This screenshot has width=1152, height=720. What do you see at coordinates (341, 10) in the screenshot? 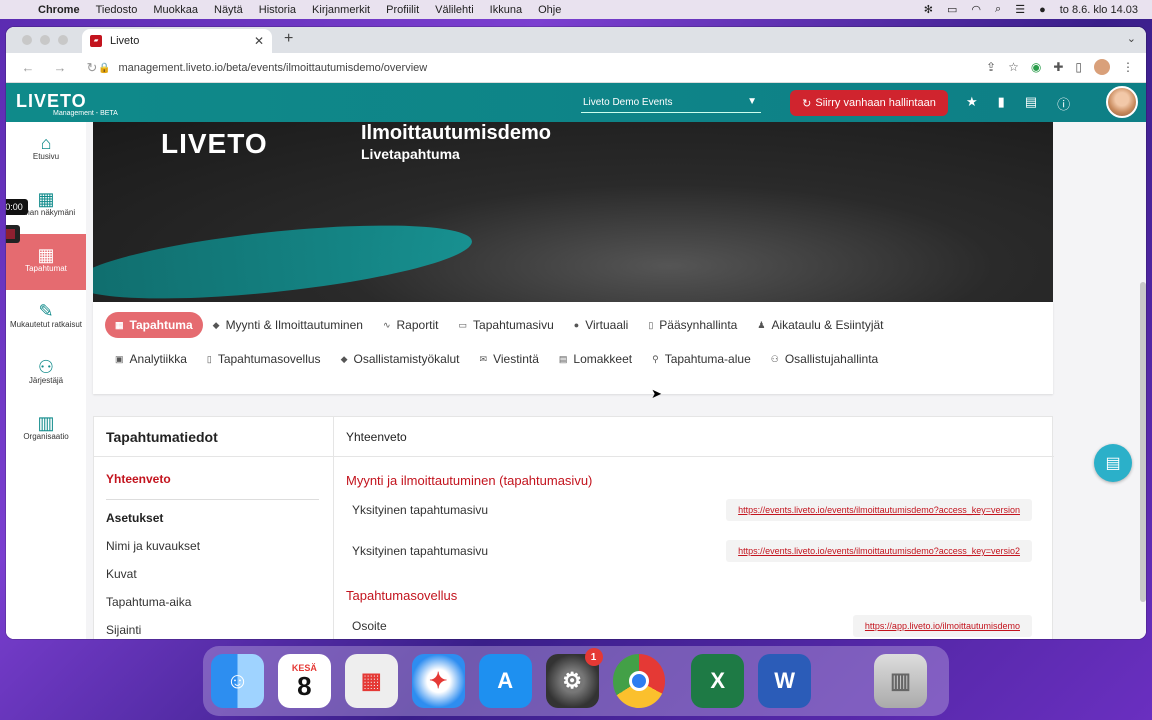
I see `menu-item: Kirjanmerkit` at bounding box center [341, 10].